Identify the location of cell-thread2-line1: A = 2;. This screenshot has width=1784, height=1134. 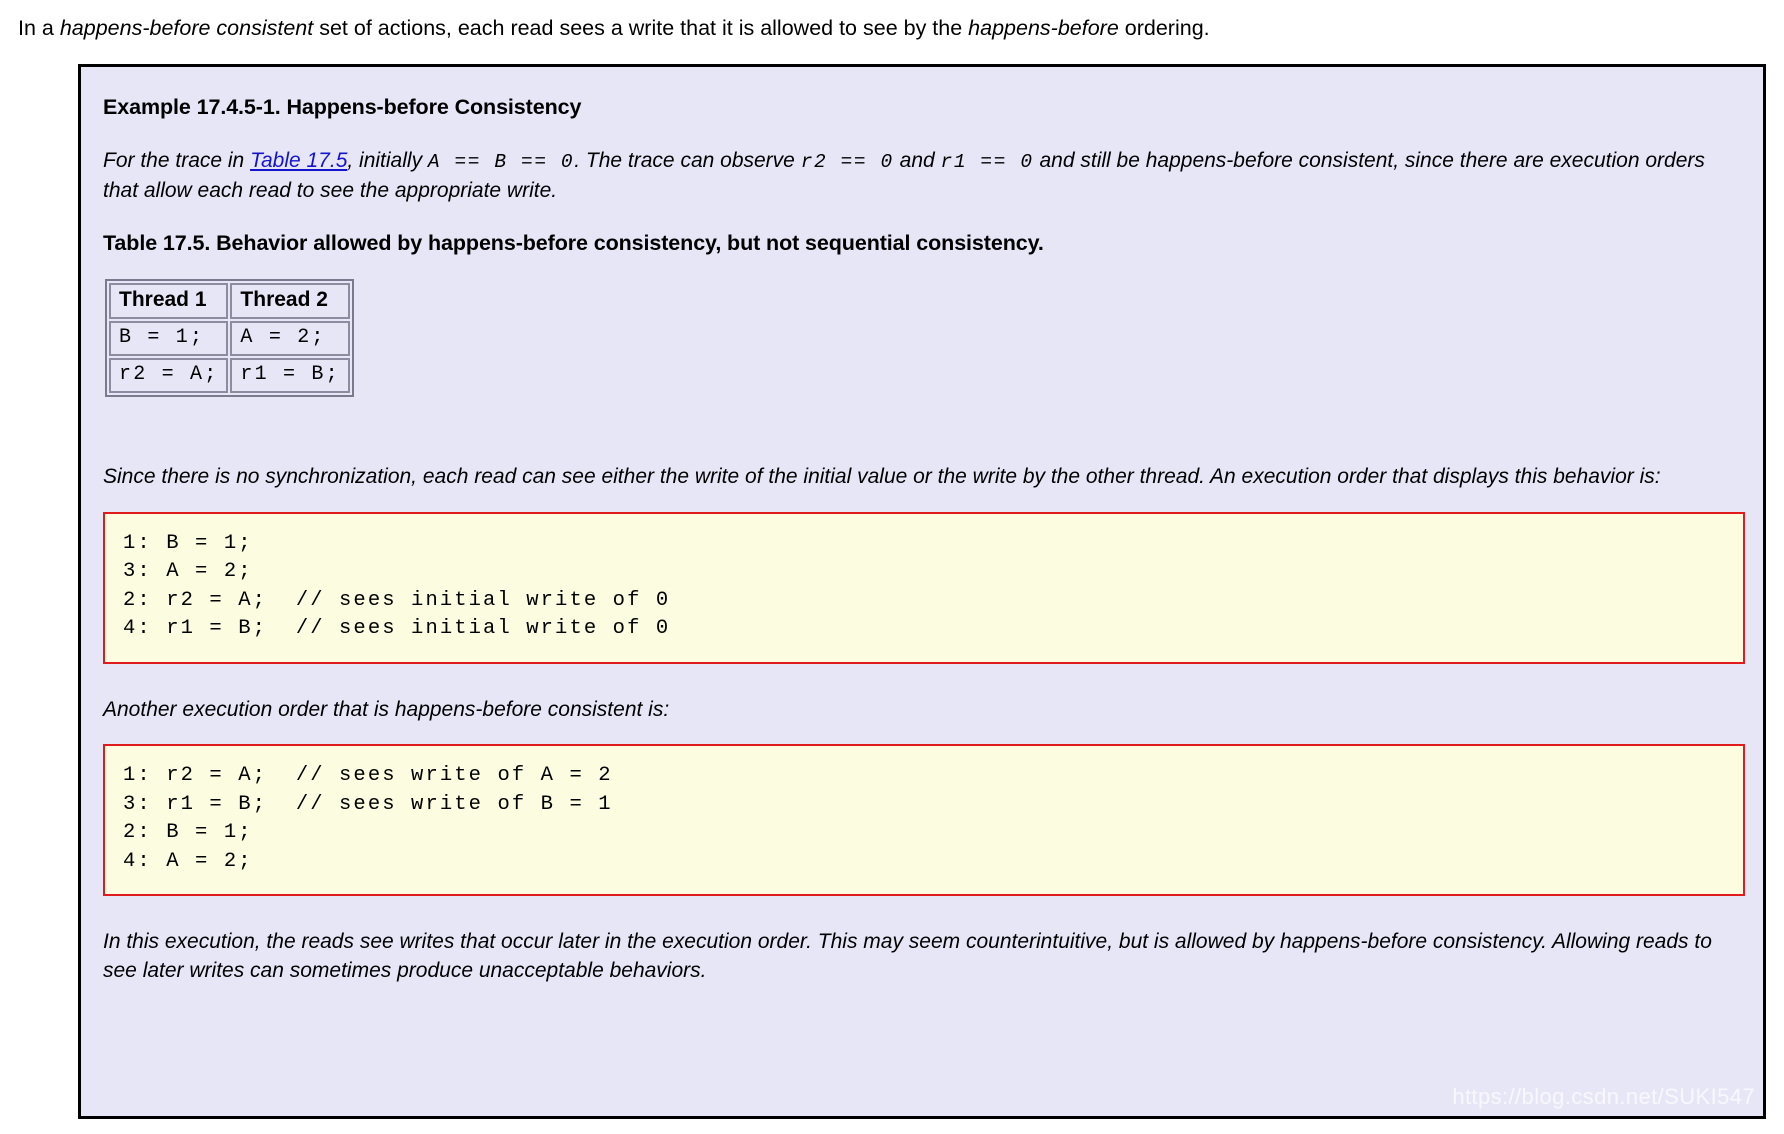
(290, 338).